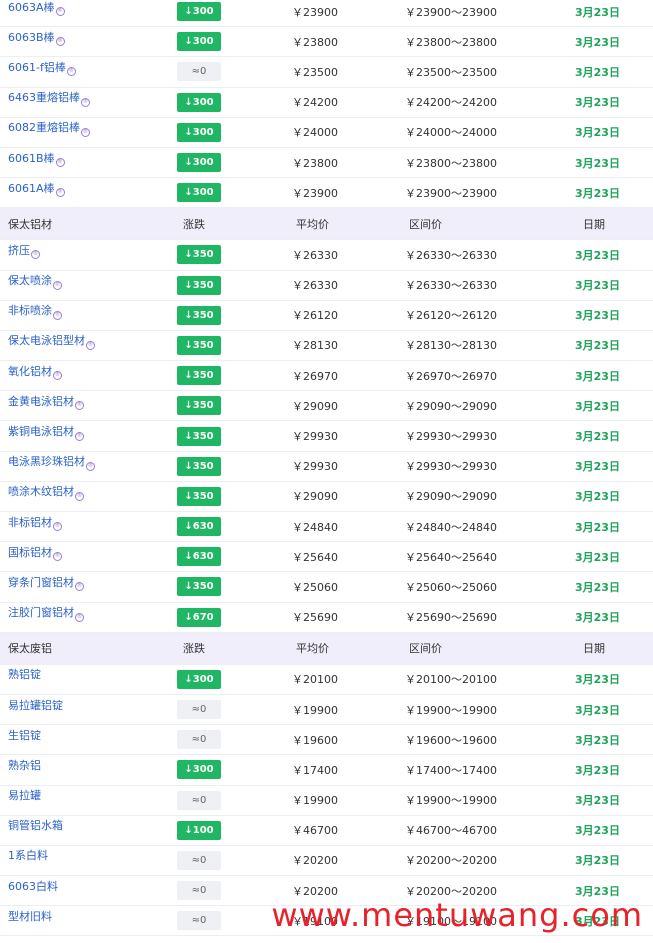 The image size is (653, 943). Describe the element at coordinates (88, 496) in the screenshot. I see `product-name-cell: 喷涂木纹铝材 ®` at that location.